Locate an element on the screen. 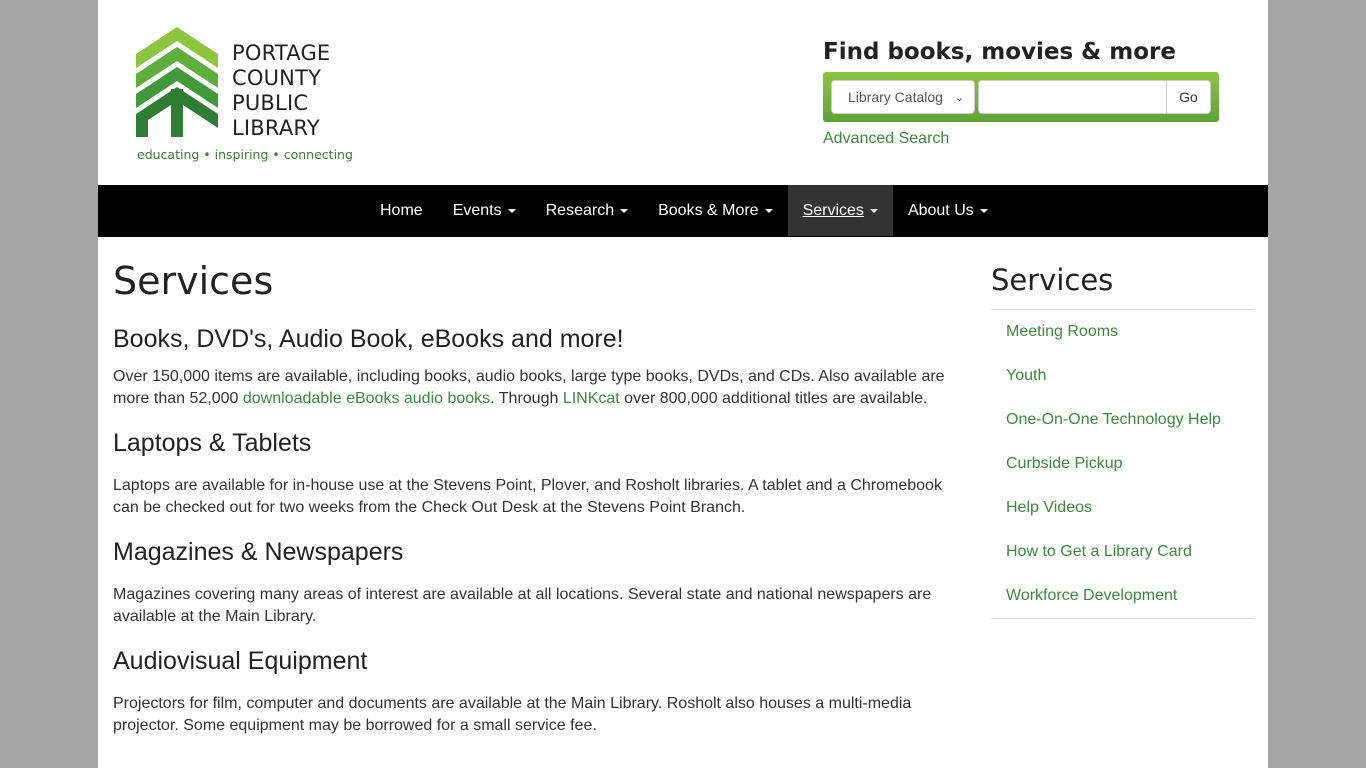  text-segment: . Through is located at coordinates (526, 398).